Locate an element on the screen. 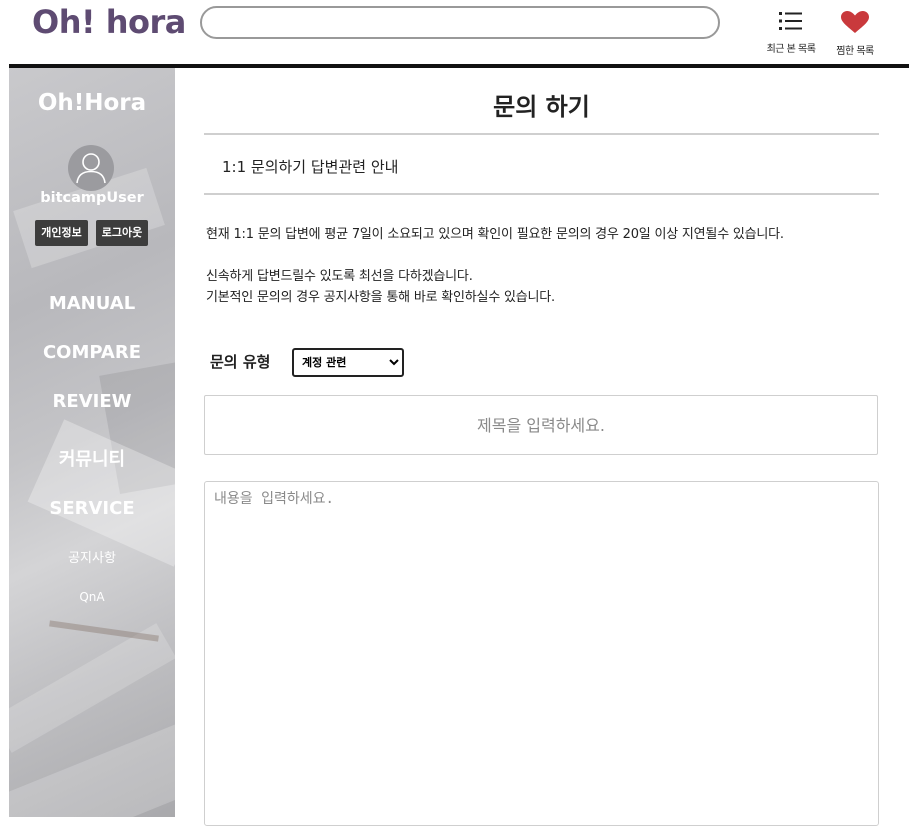 This screenshot has height=826, width=923. inquiry-type-label: 문의 유형 is located at coordinates (240, 362).